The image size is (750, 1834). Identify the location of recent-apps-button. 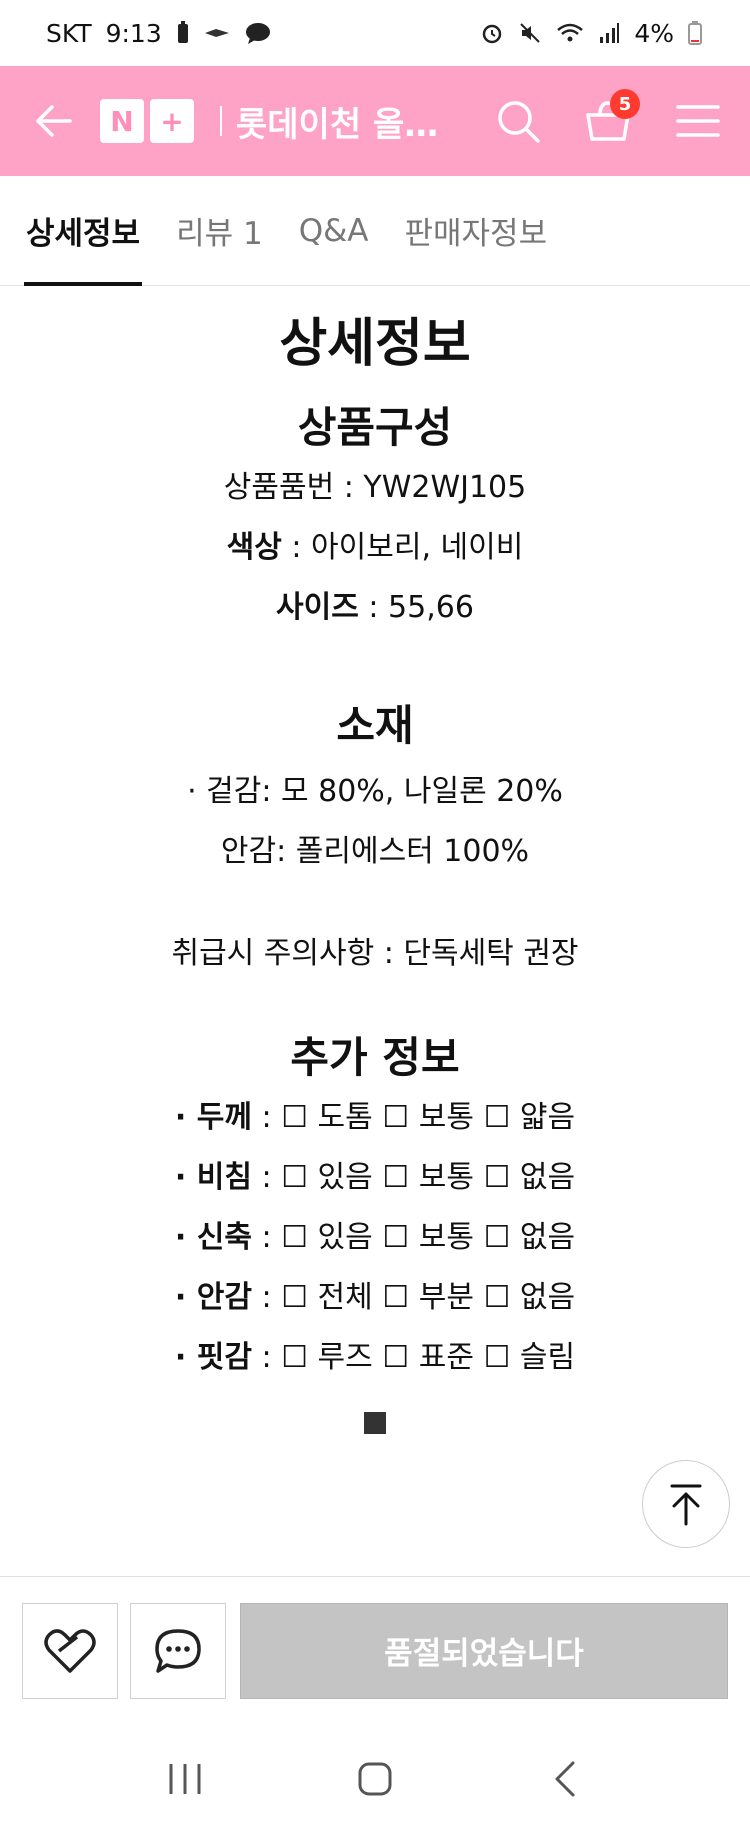
(185, 1779).